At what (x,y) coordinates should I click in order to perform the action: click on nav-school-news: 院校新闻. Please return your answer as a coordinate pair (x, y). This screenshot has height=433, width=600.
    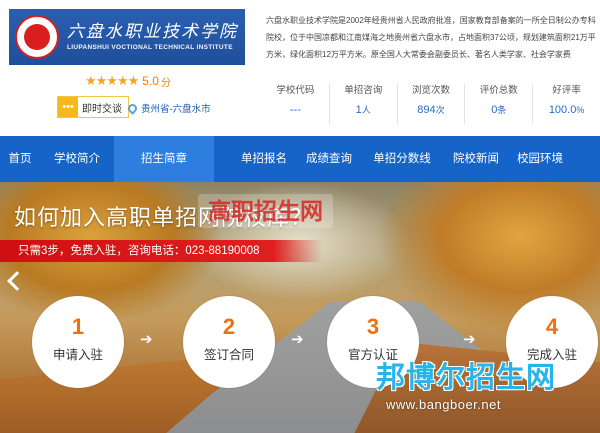
    Looking at the image, I should click on (476, 159).